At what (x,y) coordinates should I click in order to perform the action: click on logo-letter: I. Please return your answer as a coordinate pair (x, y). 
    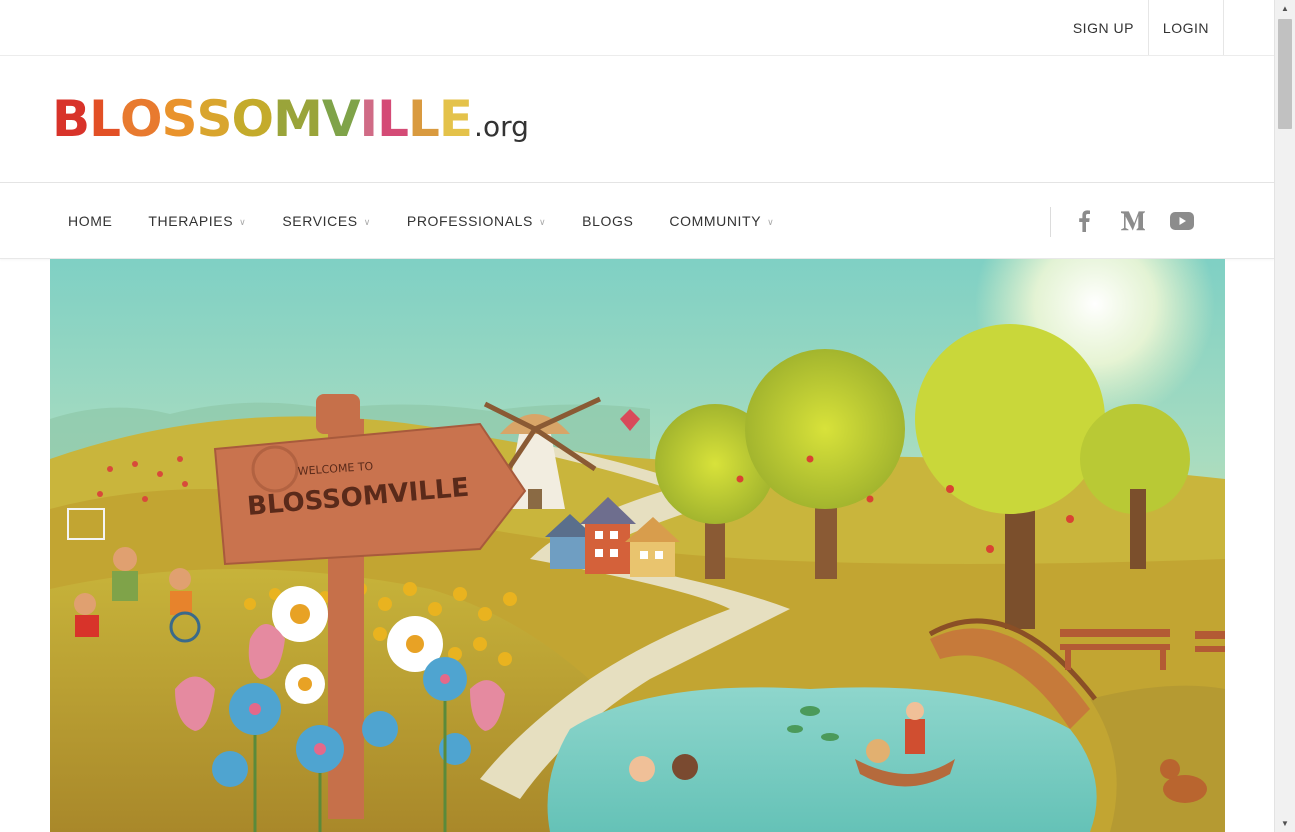
    Looking at the image, I should click on (369, 119).